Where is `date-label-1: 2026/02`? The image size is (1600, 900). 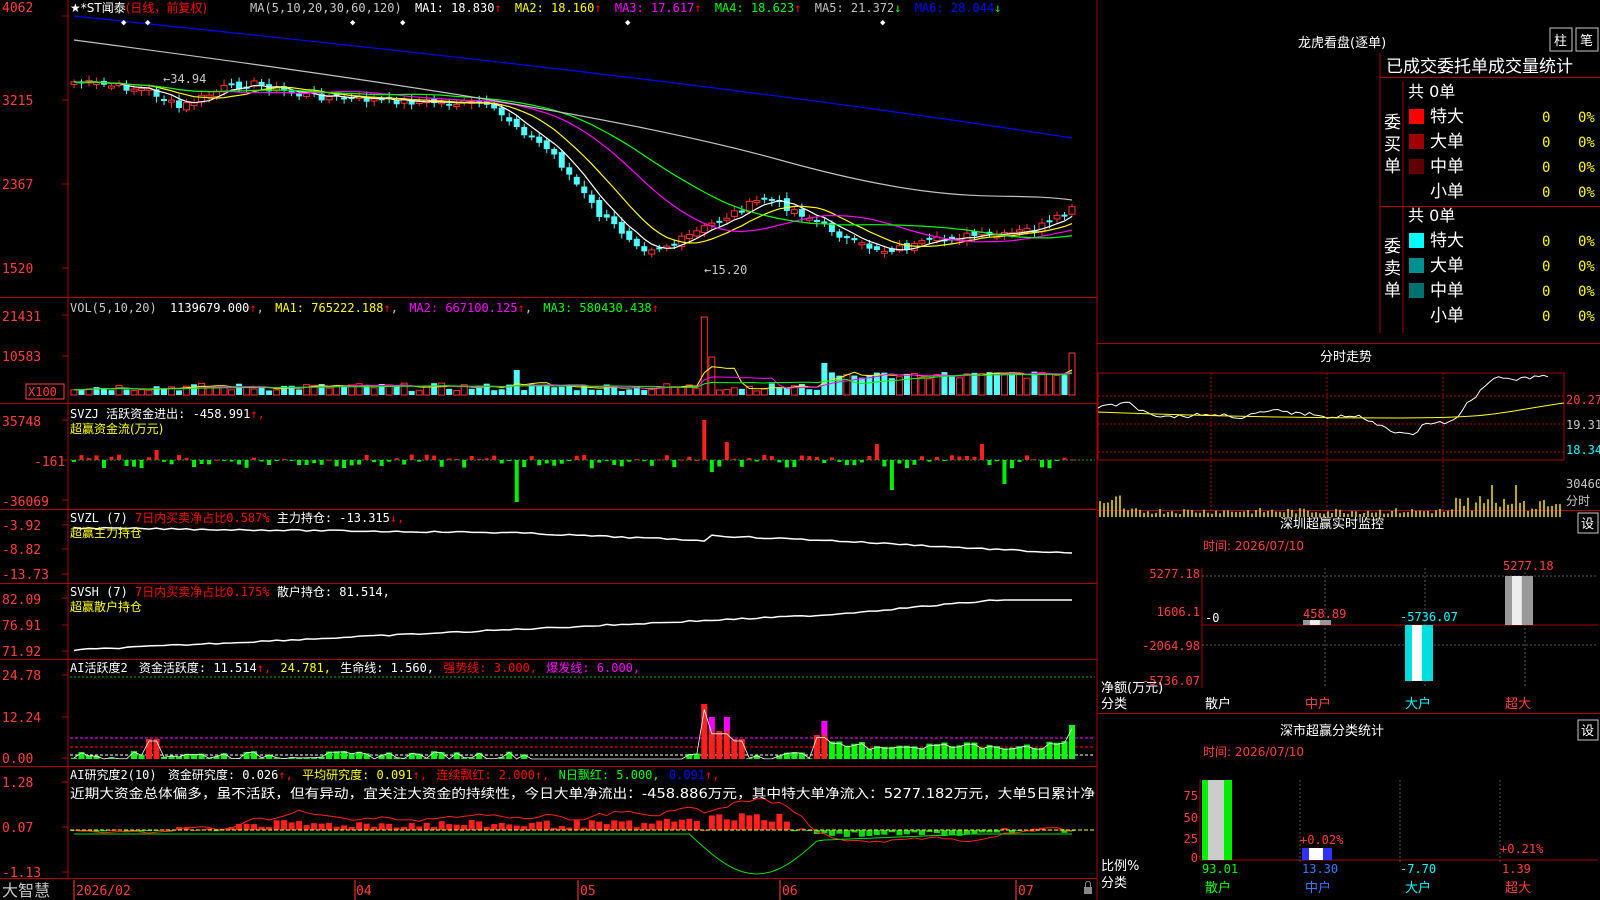
date-label-1: 2026/02 is located at coordinates (103, 891).